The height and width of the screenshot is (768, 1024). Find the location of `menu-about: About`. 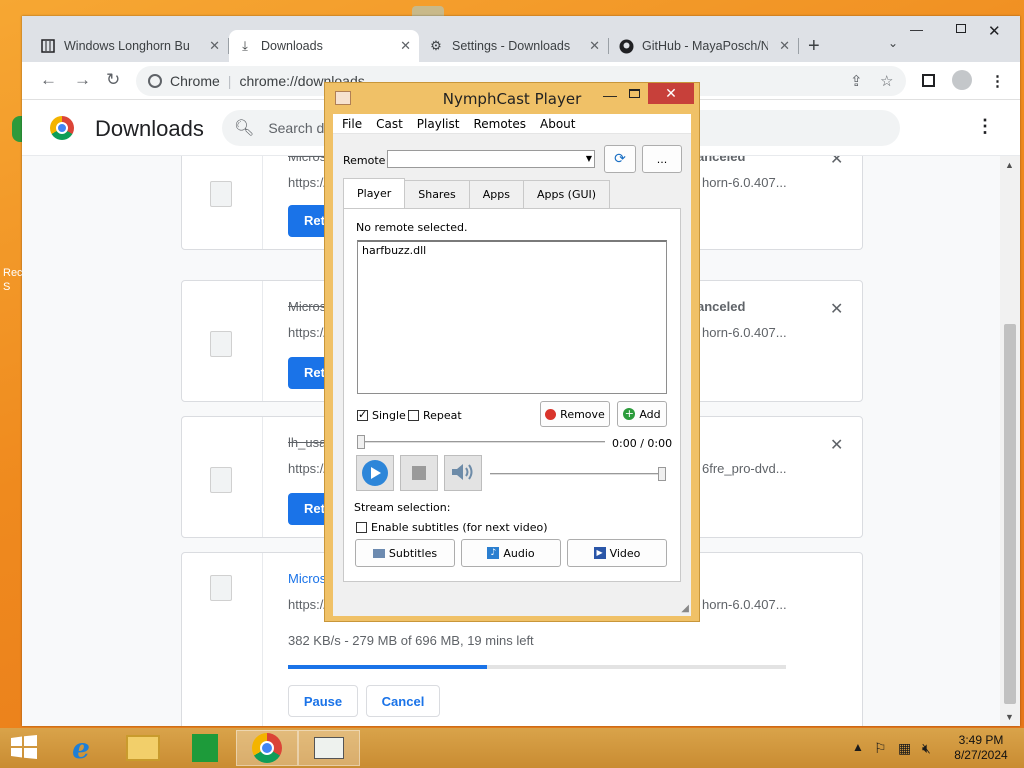

menu-about: About is located at coordinates (555, 124).